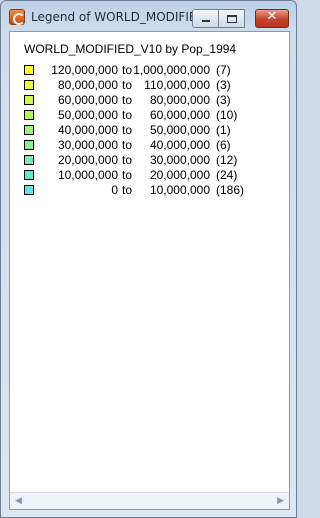  Describe the element at coordinates (223, 145) in the screenshot. I see `feature-count: (6)` at that location.